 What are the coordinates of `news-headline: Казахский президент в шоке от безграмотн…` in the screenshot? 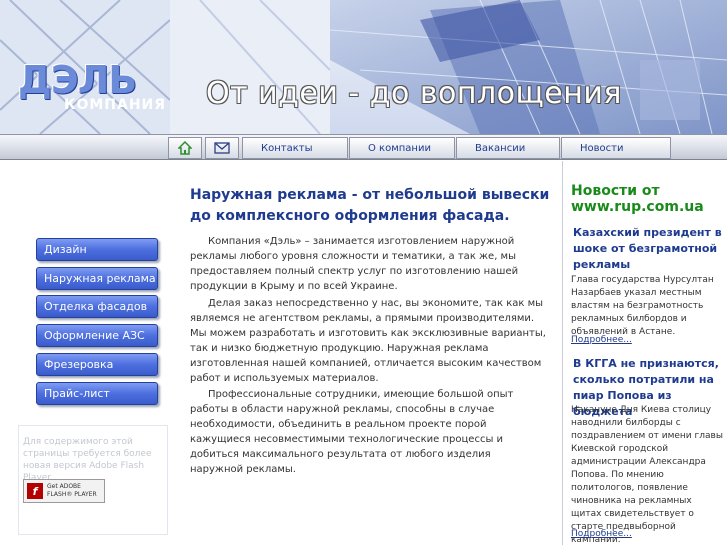 It's located at (648, 249).